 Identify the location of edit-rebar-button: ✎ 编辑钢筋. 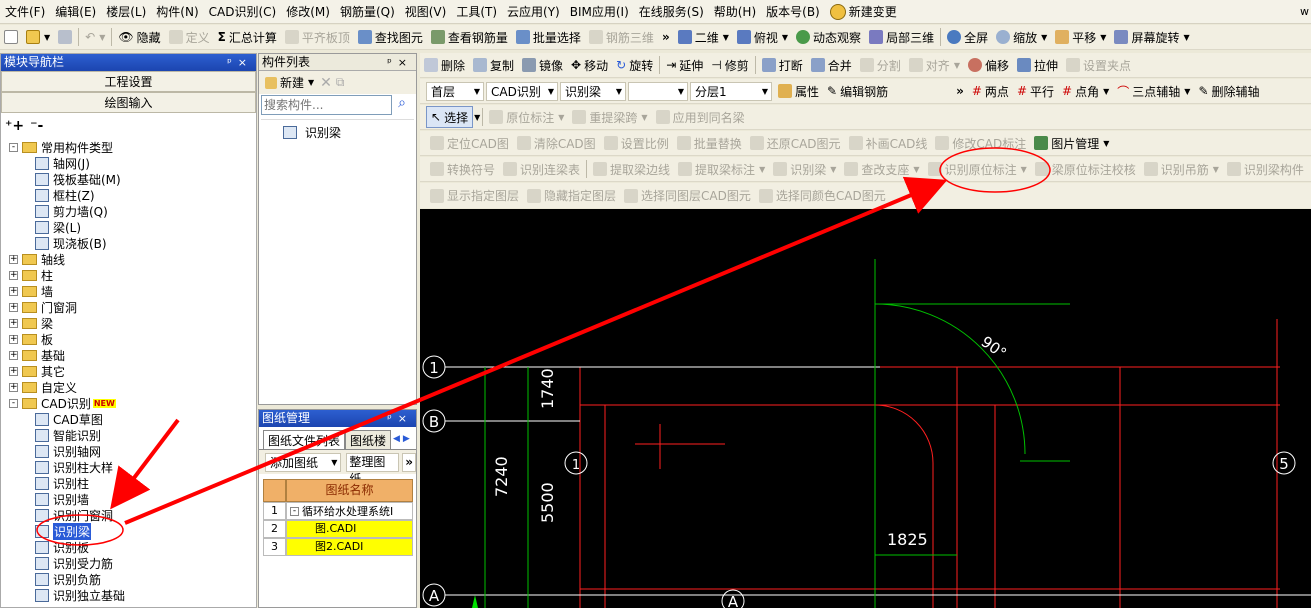
(857, 91).